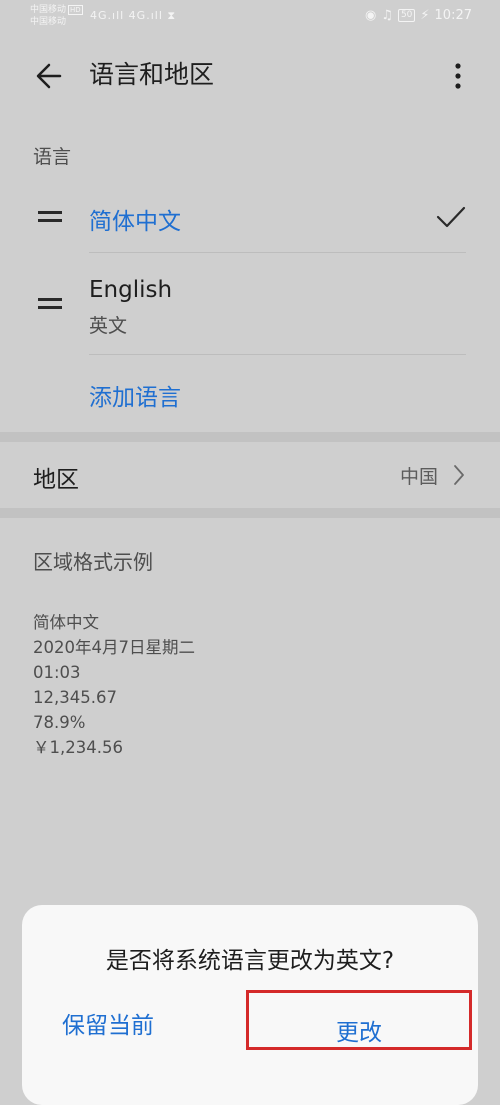 This screenshot has width=500, height=1105. What do you see at coordinates (93, 562) in the screenshot?
I see `format-example-title: 区域格式示例` at bounding box center [93, 562].